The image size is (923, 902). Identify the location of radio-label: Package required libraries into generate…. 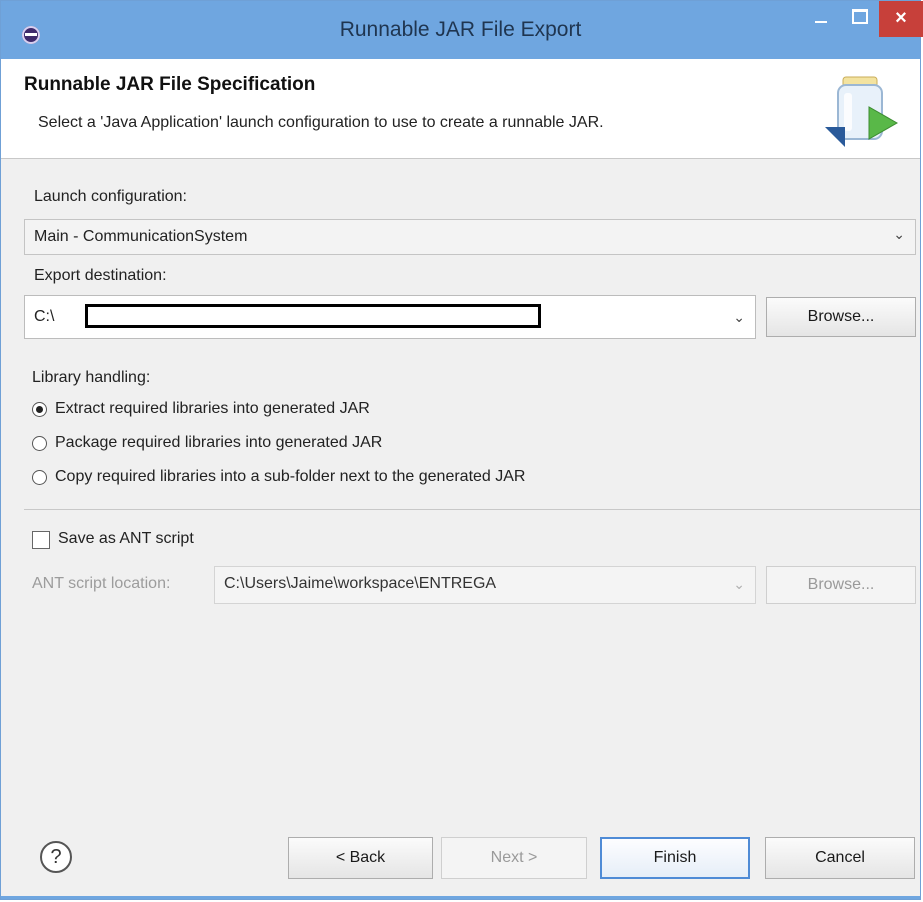
(219, 442).